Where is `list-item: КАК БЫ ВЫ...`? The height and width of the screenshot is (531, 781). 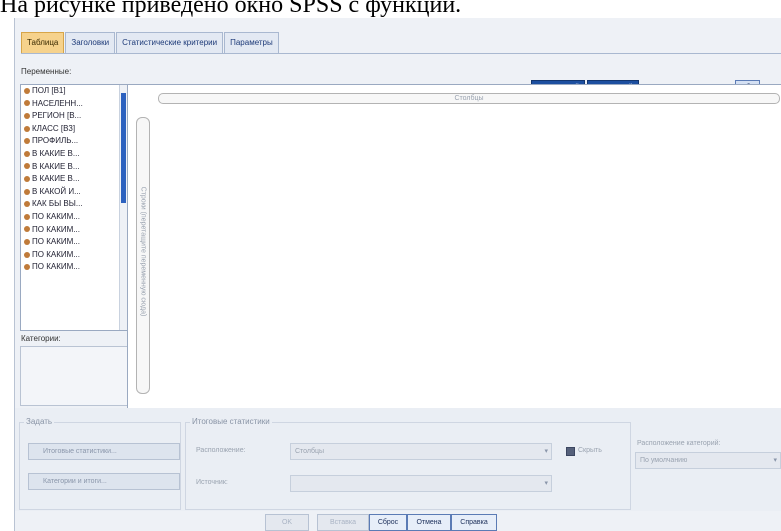 list-item: КАК БЫ ВЫ... is located at coordinates (74, 204).